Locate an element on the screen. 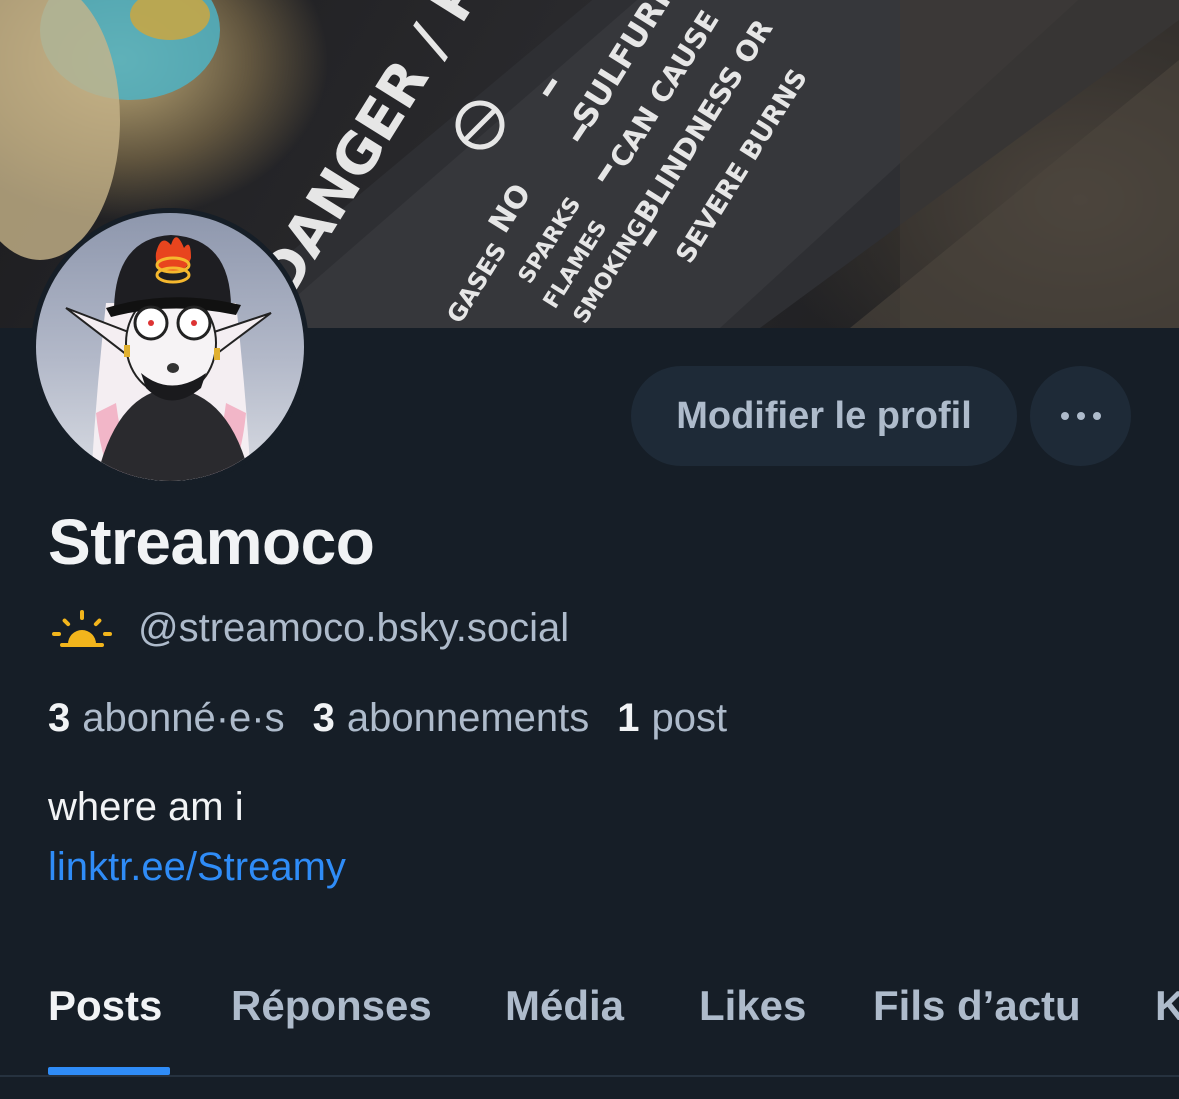 This screenshot has height=1099, width=1179. followers-stat: 3 abonné·e·s is located at coordinates (180, 718).